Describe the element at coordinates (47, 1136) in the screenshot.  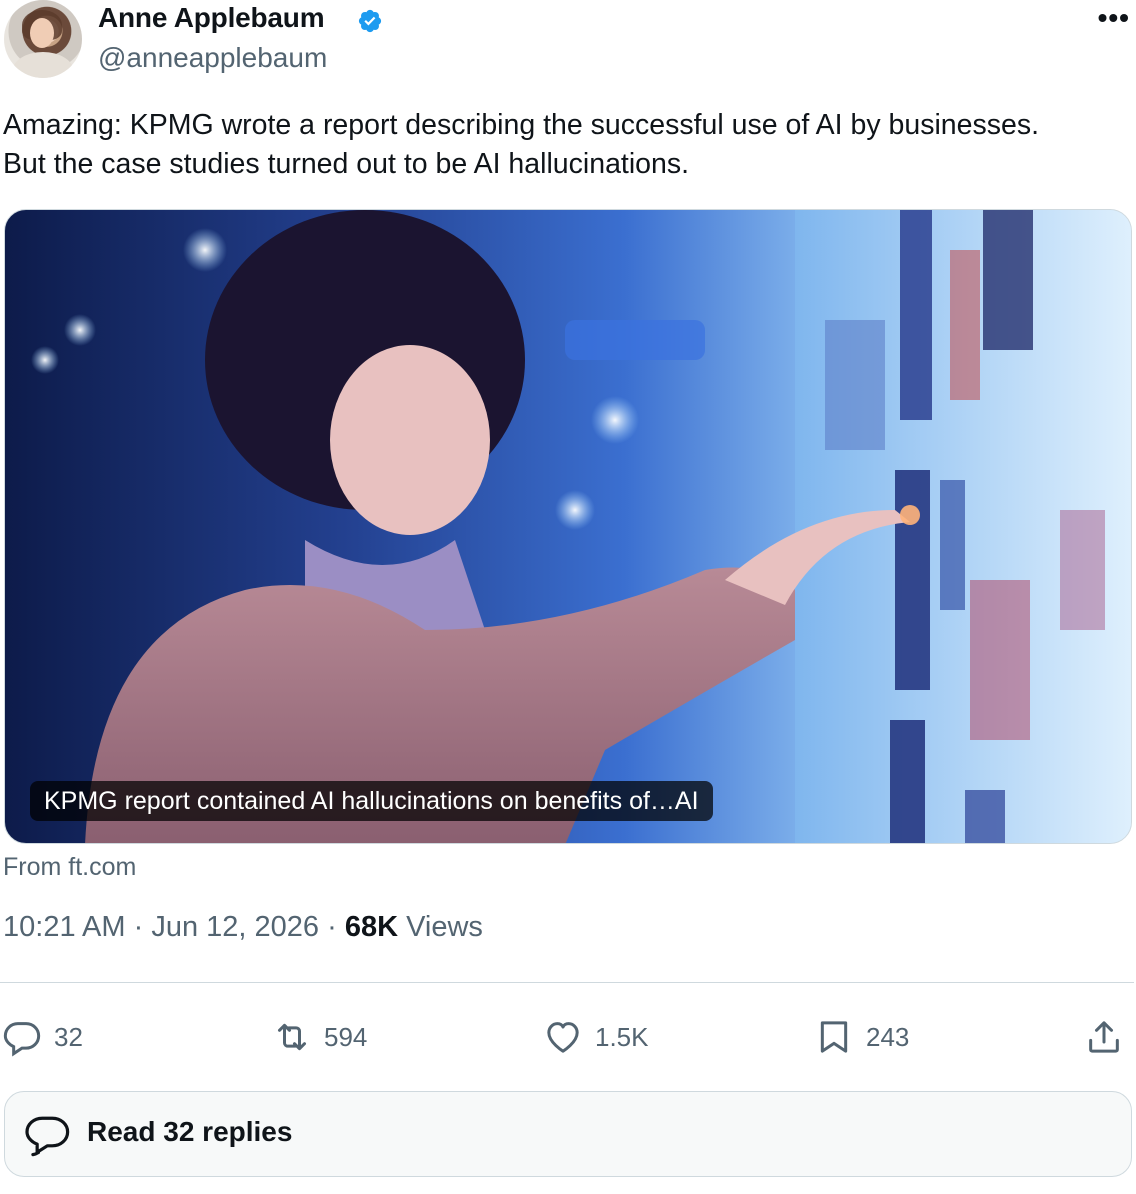
I see `conversation-icon` at that location.